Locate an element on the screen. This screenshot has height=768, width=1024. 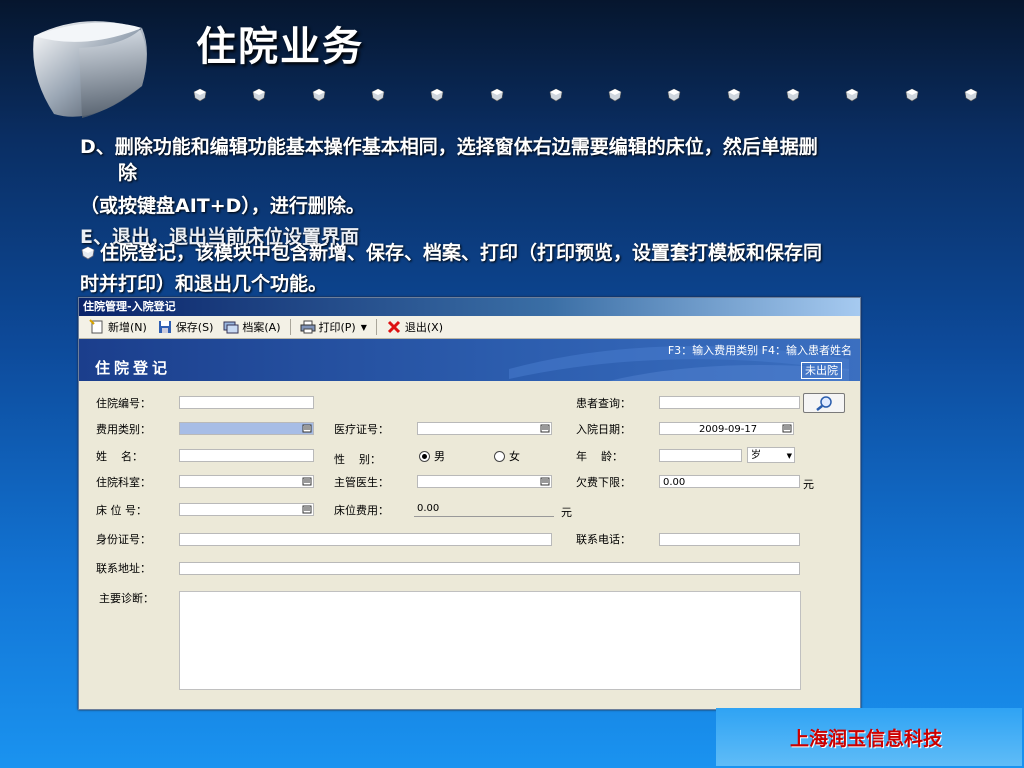
exit-button: 退出(X) is located at coordinates (414, 327).